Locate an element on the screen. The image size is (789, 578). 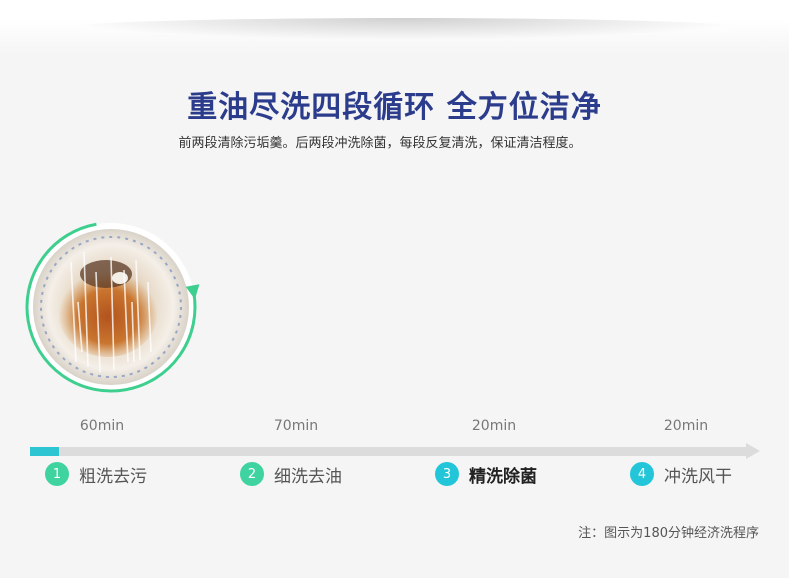
duration-stage-2: 70min is located at coordinates (296, 426).